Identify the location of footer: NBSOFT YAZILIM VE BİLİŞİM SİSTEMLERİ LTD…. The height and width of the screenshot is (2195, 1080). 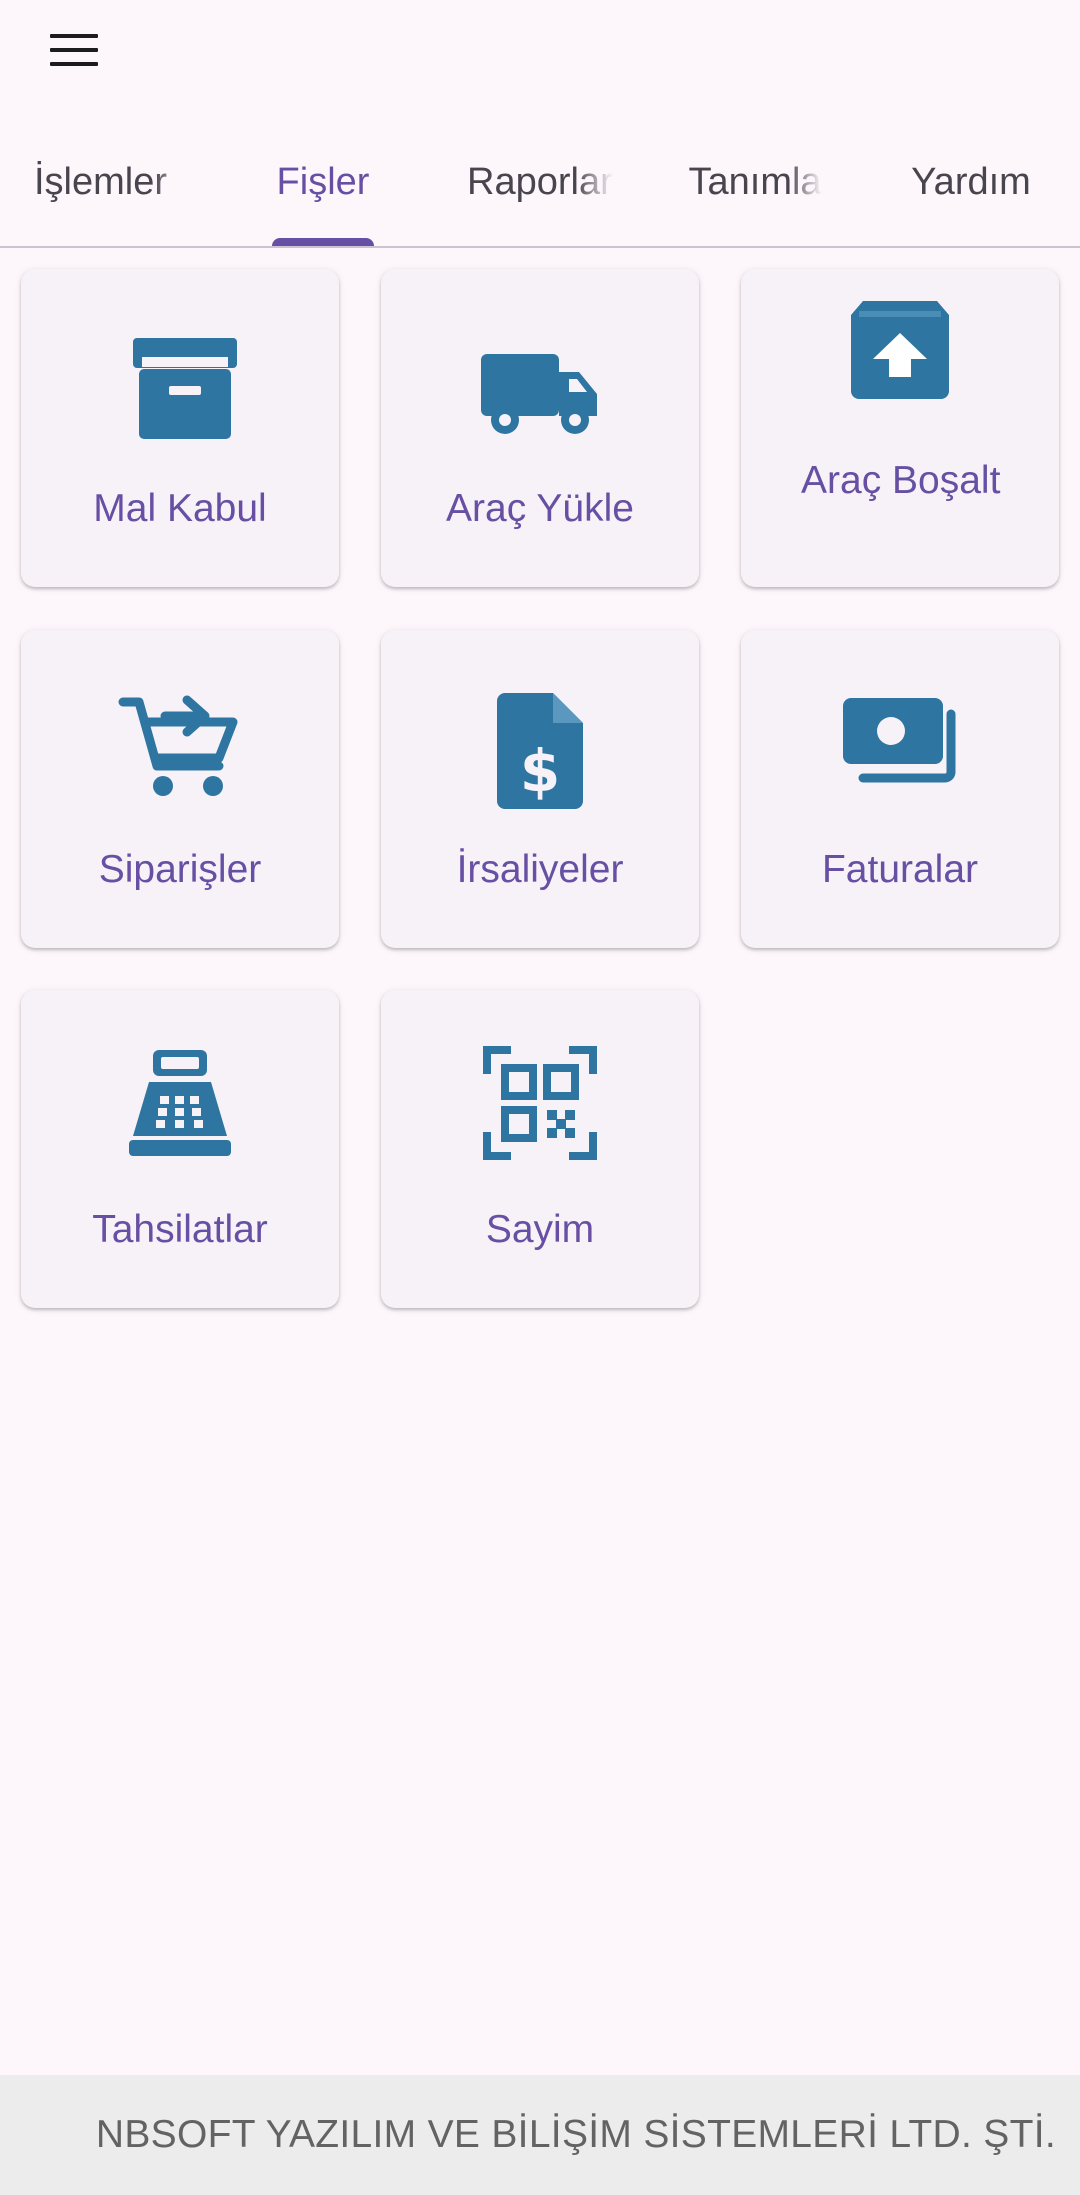
(540, 2135).